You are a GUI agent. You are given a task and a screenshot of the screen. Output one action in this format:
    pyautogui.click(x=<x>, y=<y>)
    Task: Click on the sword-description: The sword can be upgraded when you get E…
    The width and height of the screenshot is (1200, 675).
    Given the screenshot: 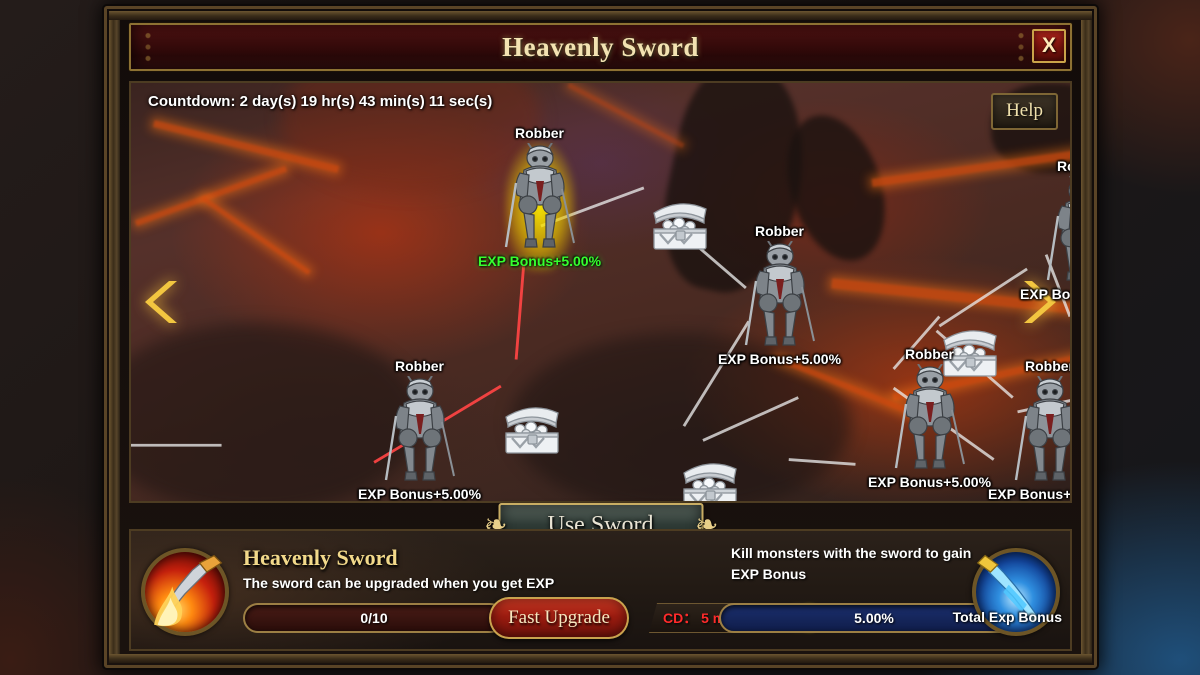 What is the action you would take?
    pyautogui.click(x=399, y=583)
    